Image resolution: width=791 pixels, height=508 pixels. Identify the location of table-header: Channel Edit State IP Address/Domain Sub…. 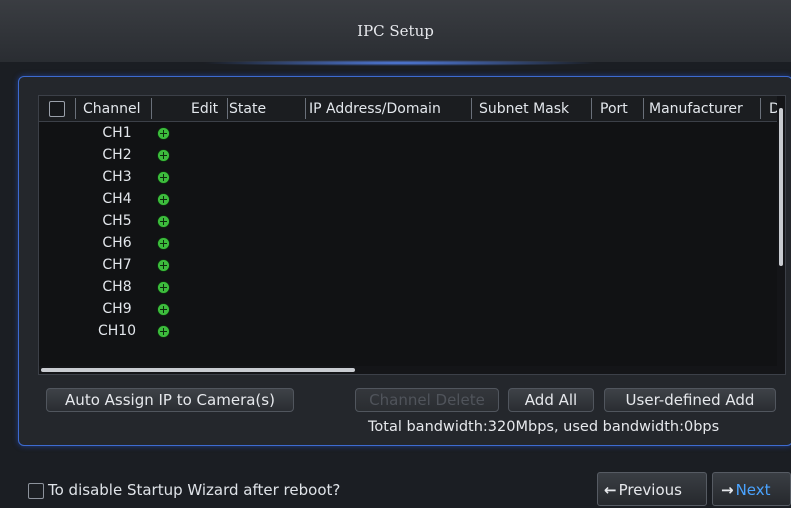
(412, 109).